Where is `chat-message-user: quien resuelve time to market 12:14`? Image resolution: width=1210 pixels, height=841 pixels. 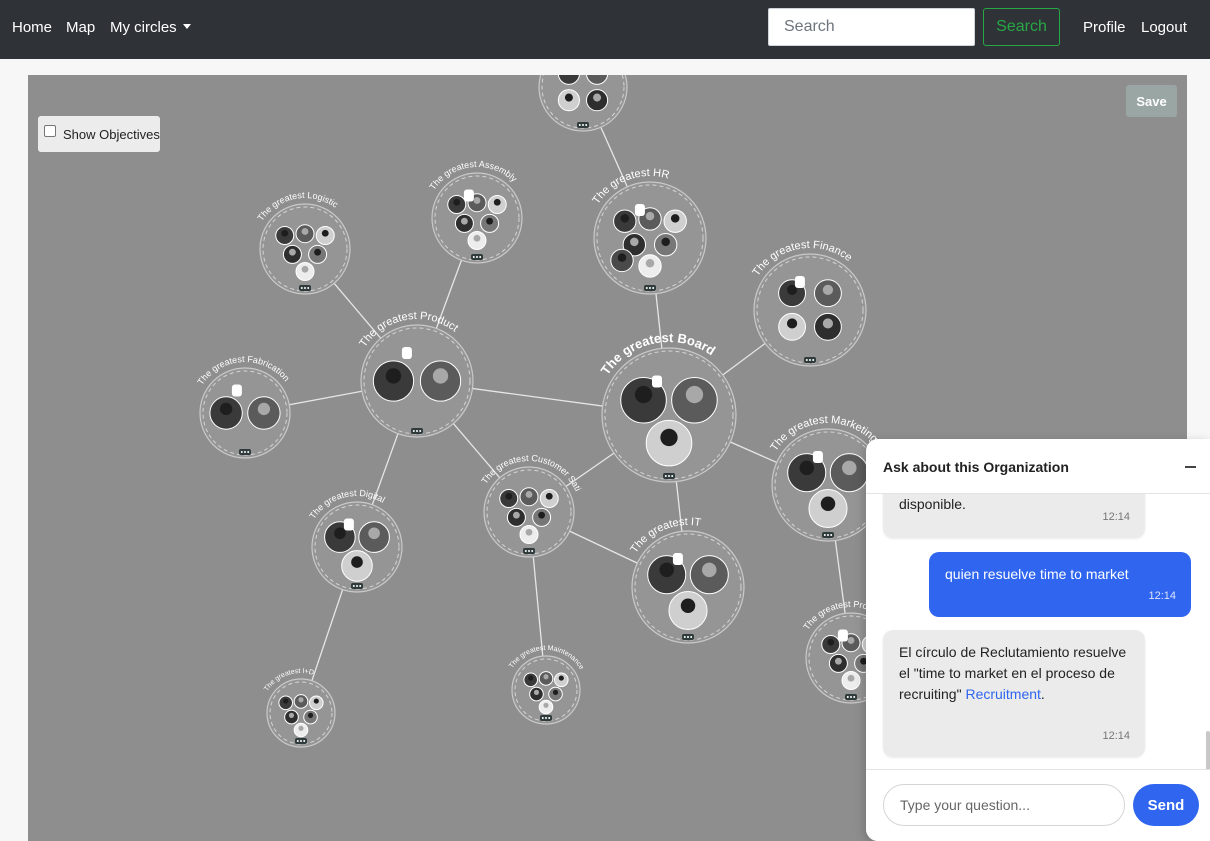 chat-message-user: quien resuelve time to market 12:14 is located at coordinates (1060, 584).